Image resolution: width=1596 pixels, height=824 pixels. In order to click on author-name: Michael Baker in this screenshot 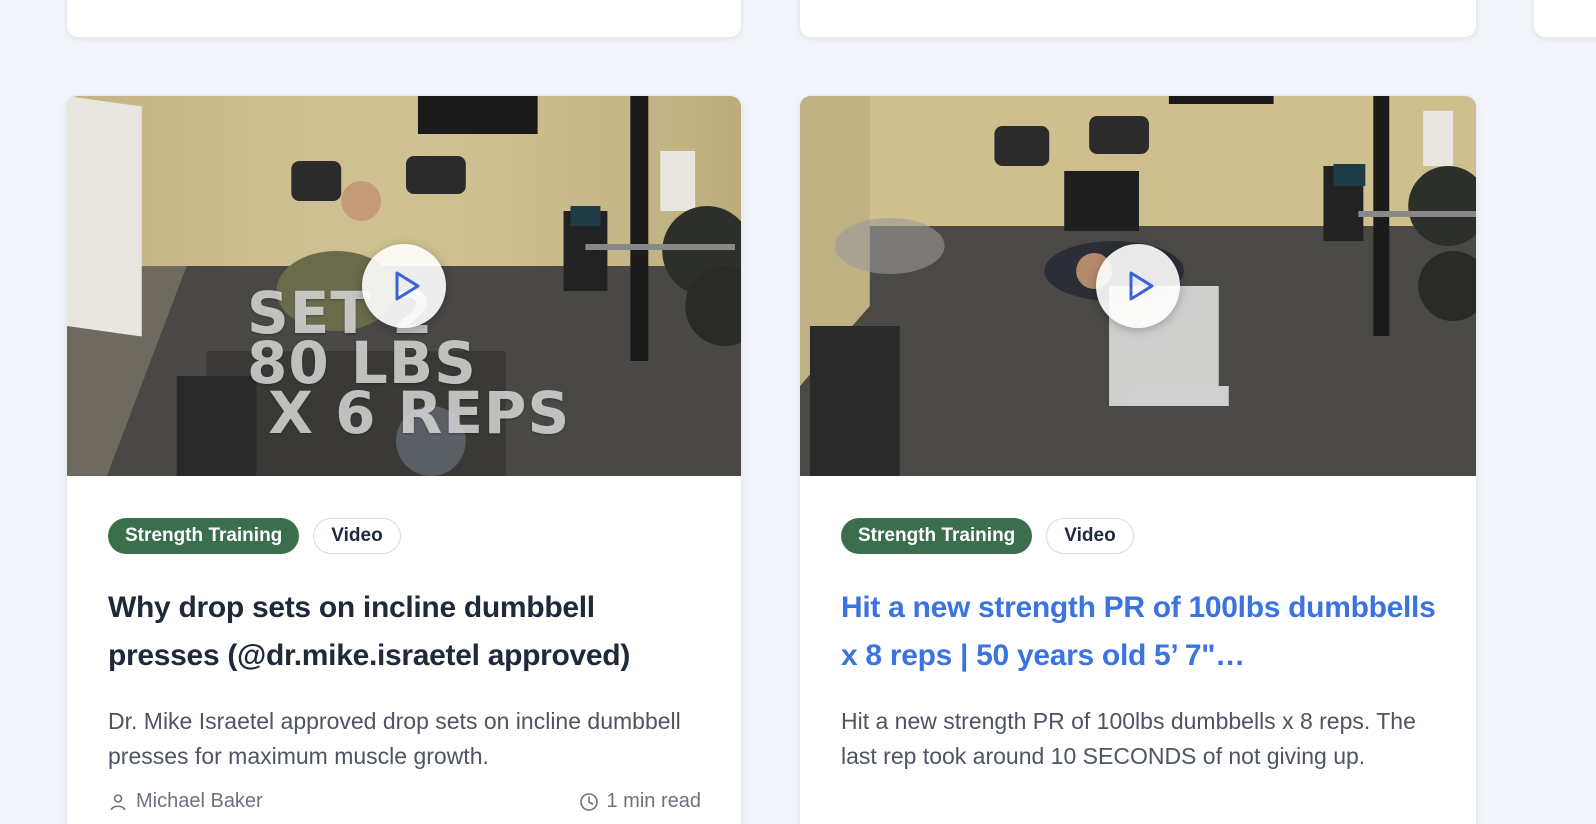, I will do `click(199, 801)`.